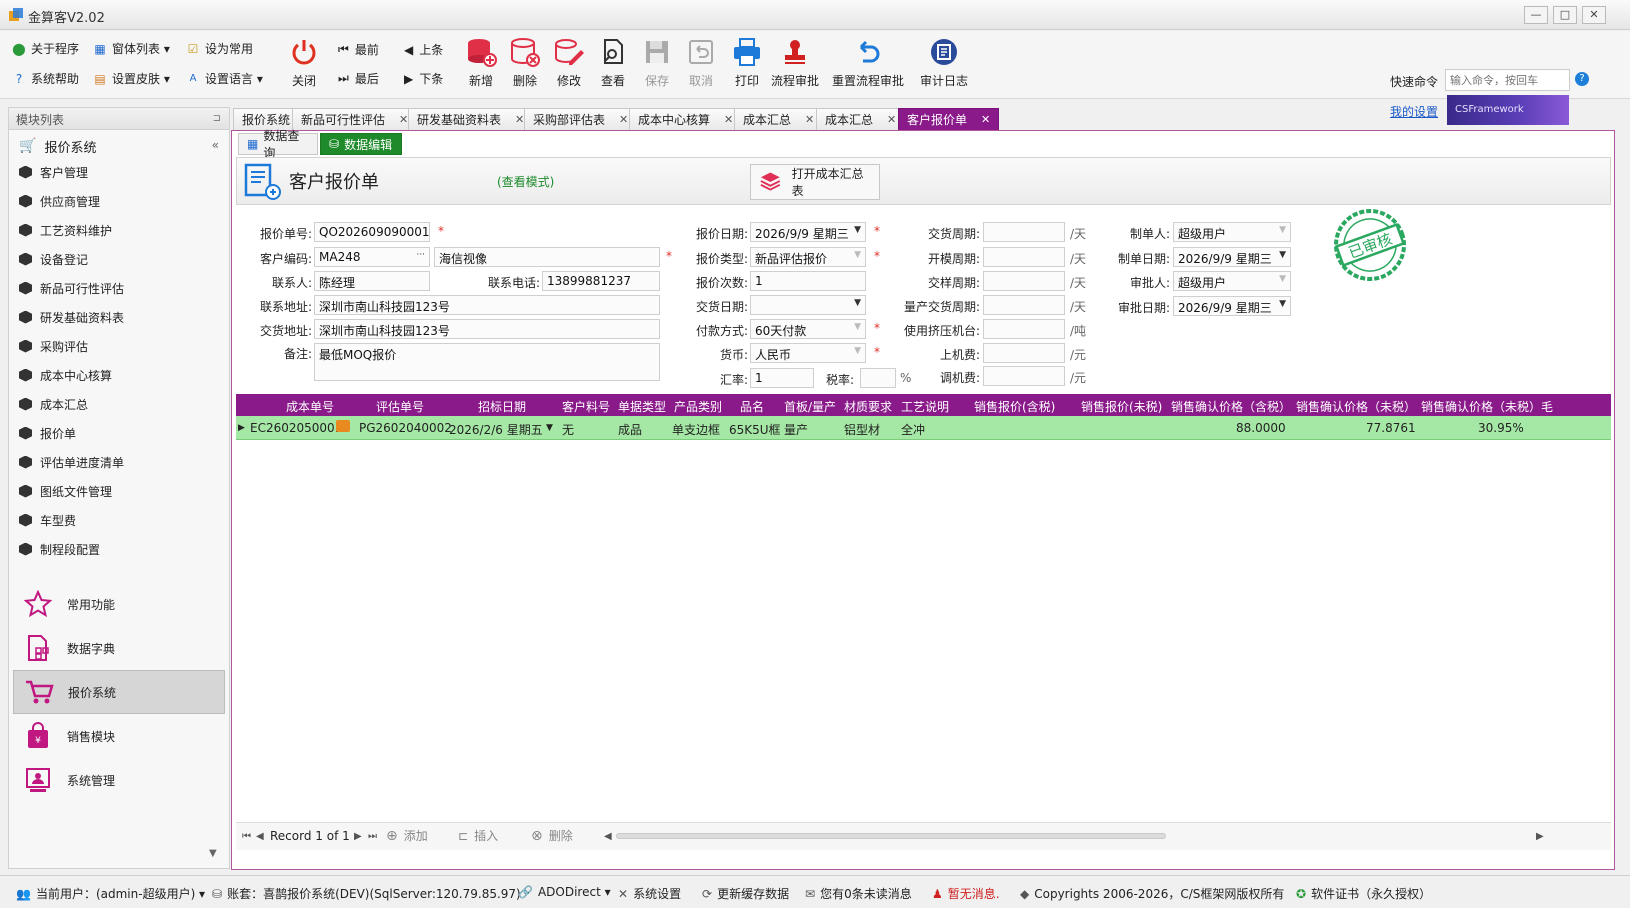  Describe the element at coordinates (1536, 15) in the screenshot. I see `minimize-button: —` at that location.